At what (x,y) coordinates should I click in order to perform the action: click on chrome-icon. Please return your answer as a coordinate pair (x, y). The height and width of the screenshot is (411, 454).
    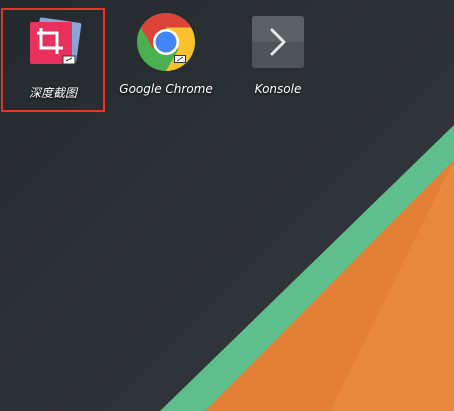
    Looking at the image, I should click on (166, 42).